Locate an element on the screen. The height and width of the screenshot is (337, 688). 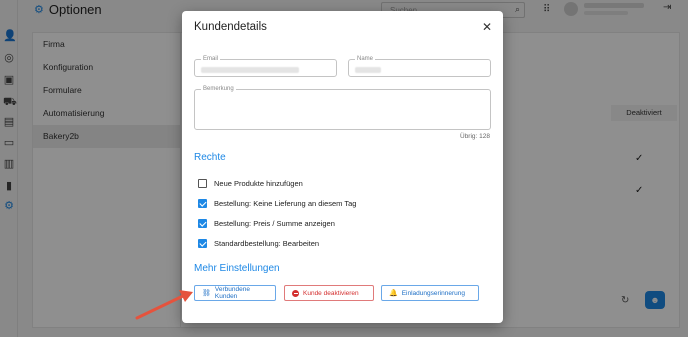
deactivate-customer-label: Kunde deaktivieren is located at coordinates (331, 293).